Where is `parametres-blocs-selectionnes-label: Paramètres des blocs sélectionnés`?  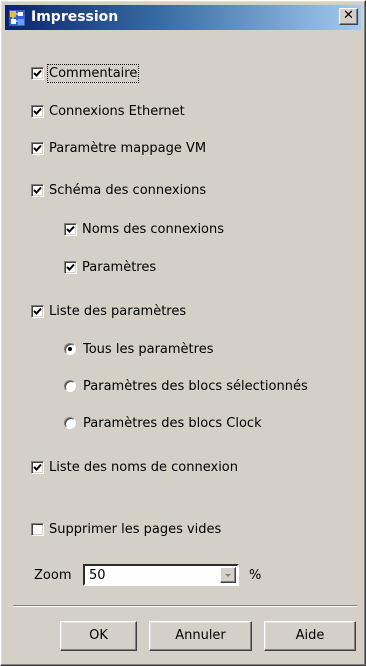
parametres-blocs-selectionnes-label: Paramètres des blocs sélectionnés is located at coordinates (195, 386).